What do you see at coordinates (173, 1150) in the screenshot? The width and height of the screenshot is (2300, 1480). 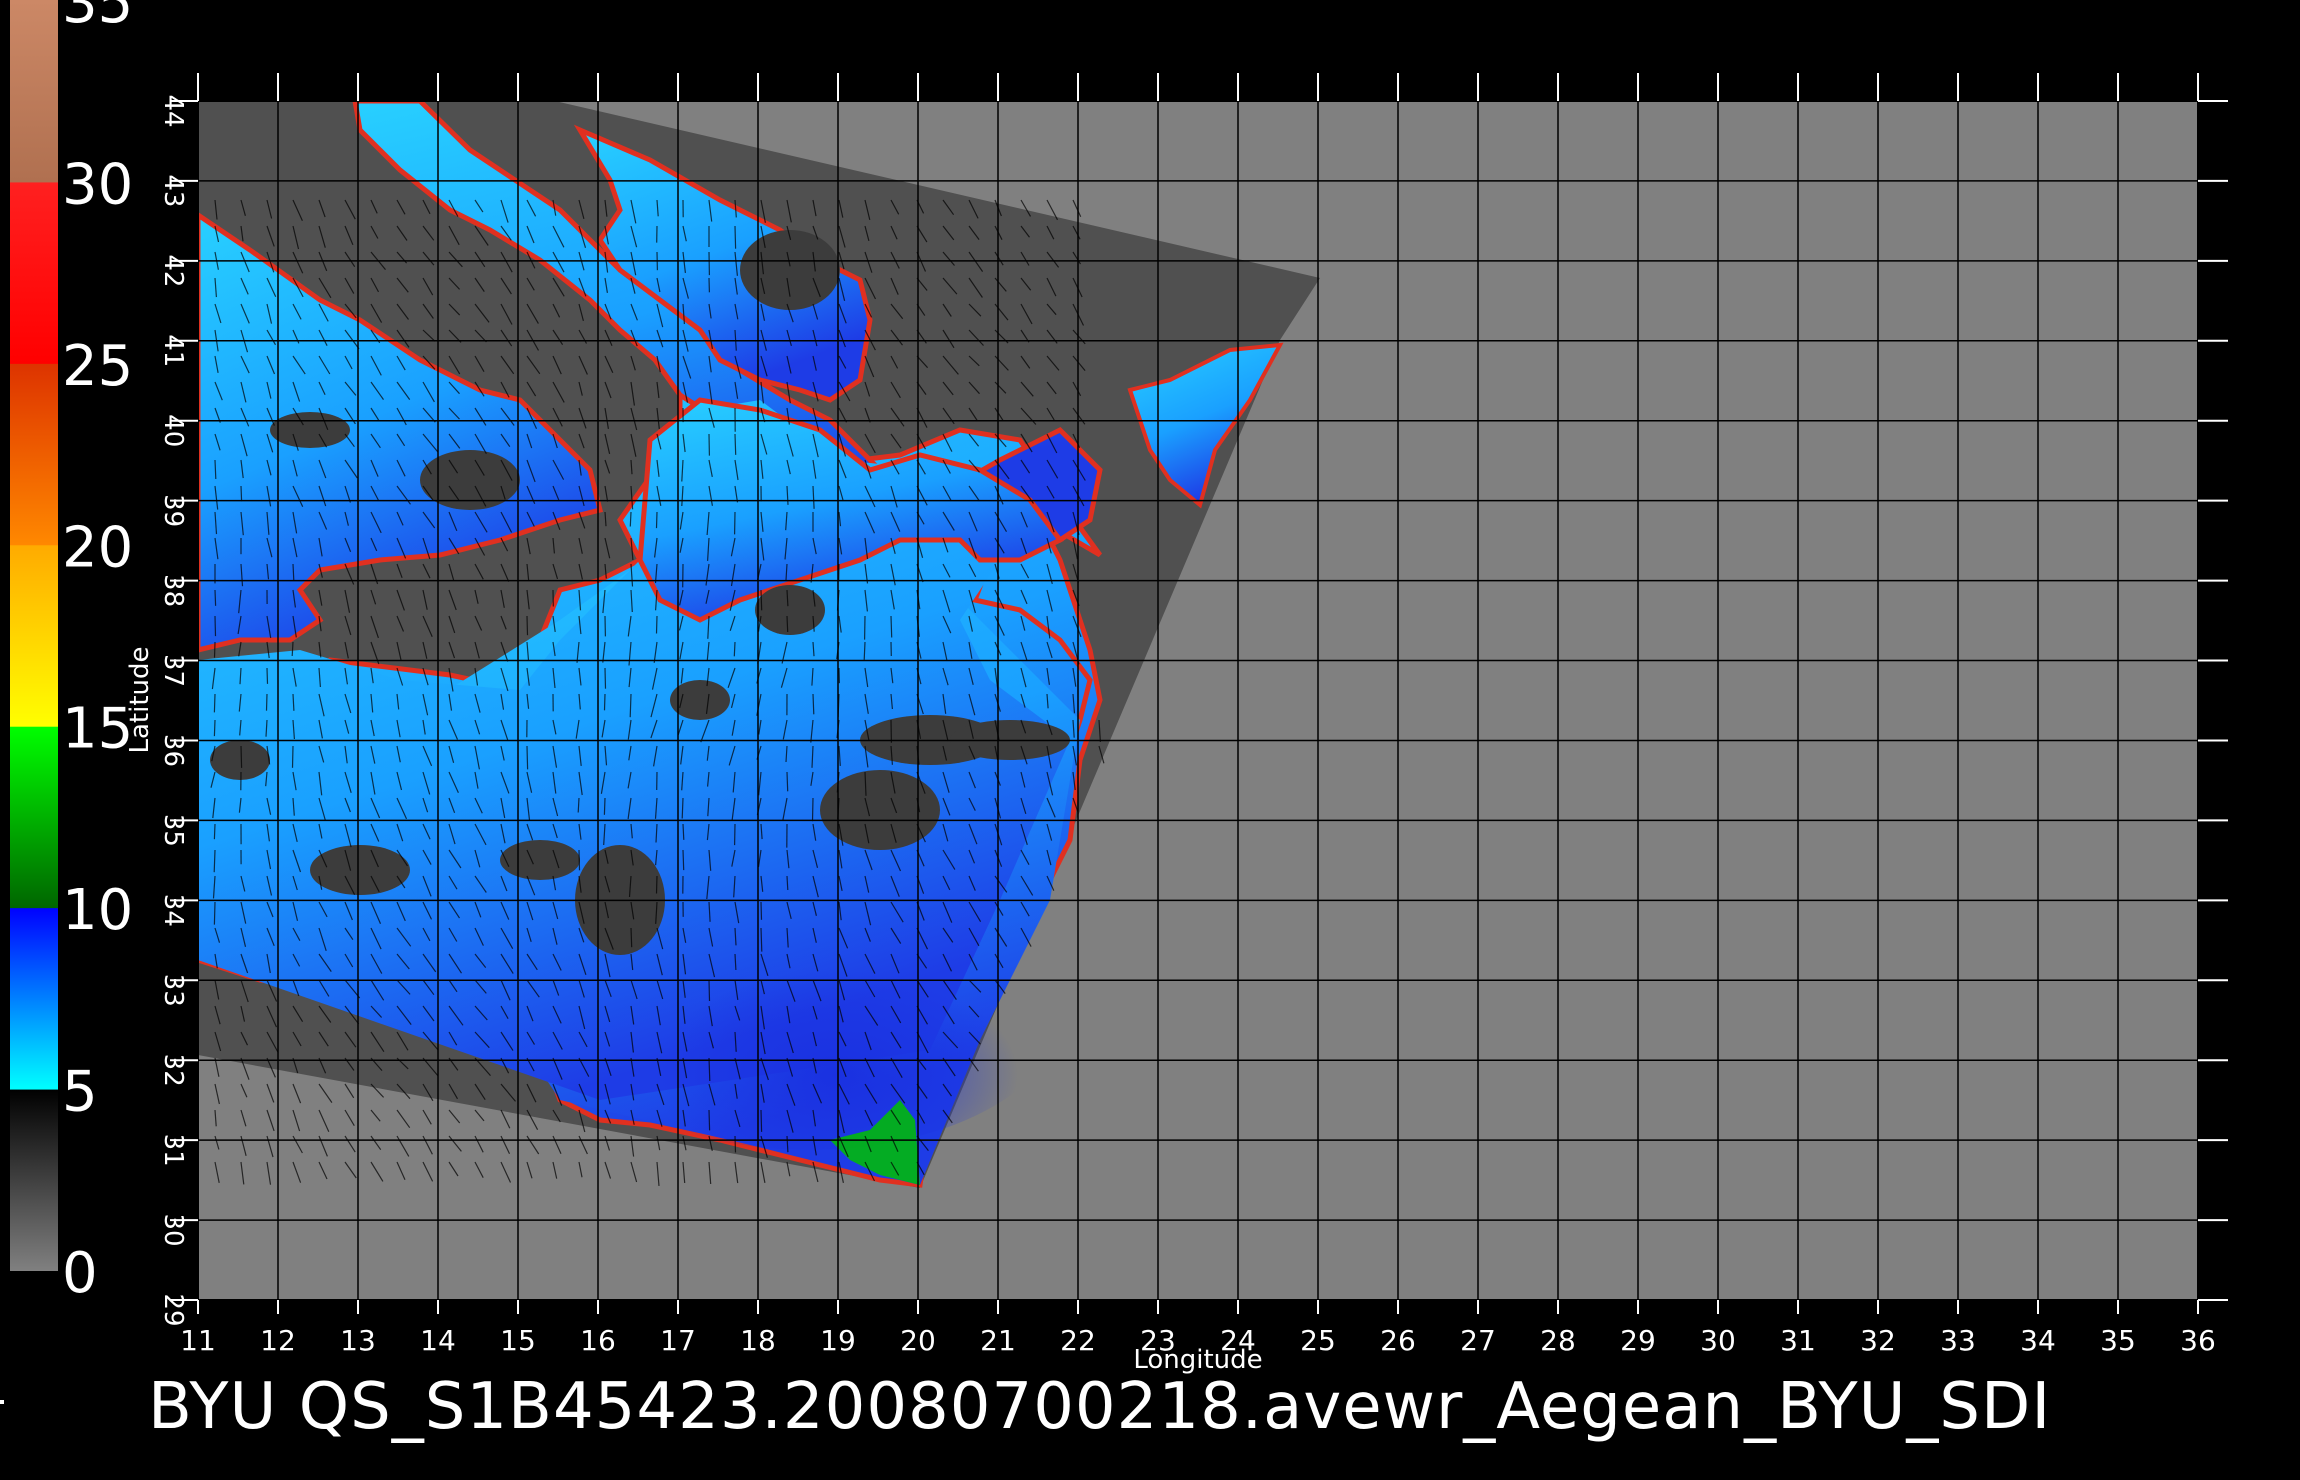 I see `lat-tick-label: 31` at bounding box center [173, 1150].